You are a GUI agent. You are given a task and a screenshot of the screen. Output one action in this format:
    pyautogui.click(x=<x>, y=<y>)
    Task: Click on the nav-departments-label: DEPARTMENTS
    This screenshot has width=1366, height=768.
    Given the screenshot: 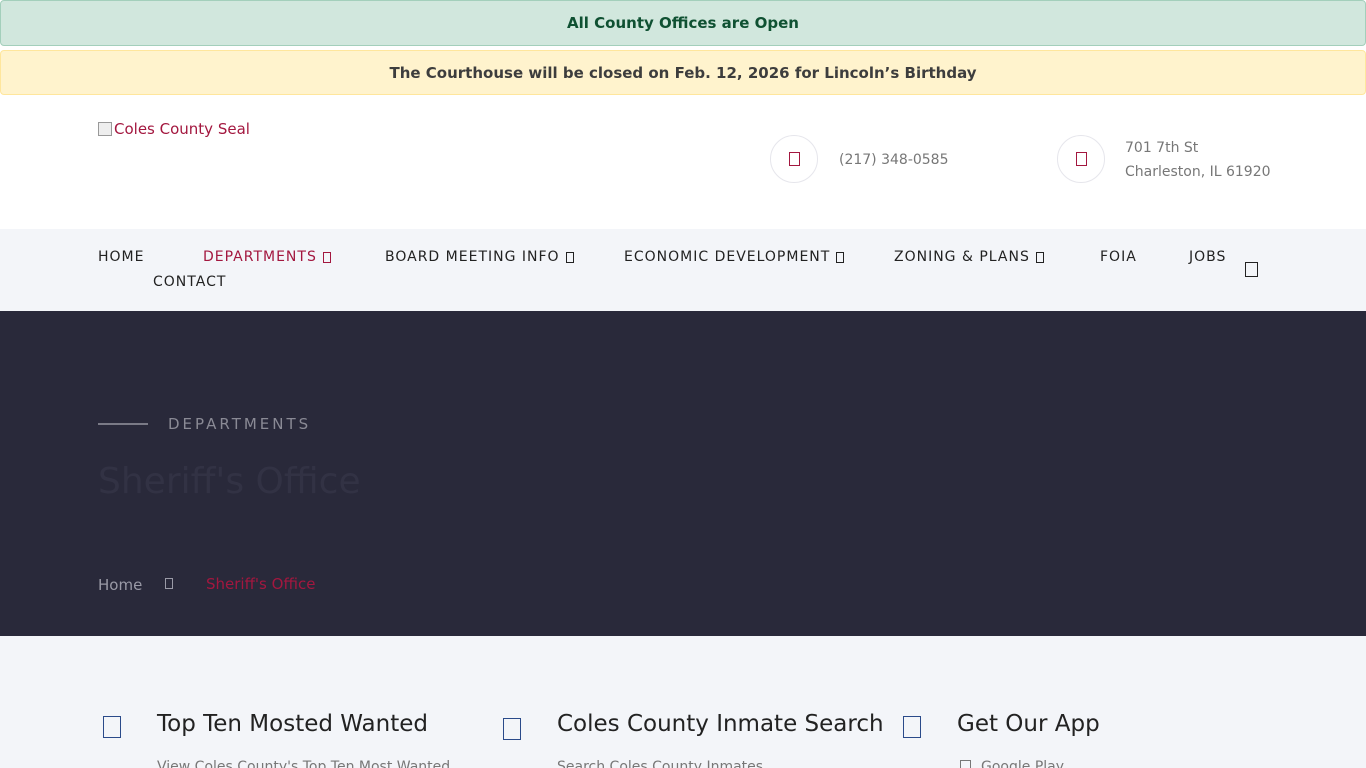 What is the action you would take?
    pyautogui.click(x=260, y=257)
    